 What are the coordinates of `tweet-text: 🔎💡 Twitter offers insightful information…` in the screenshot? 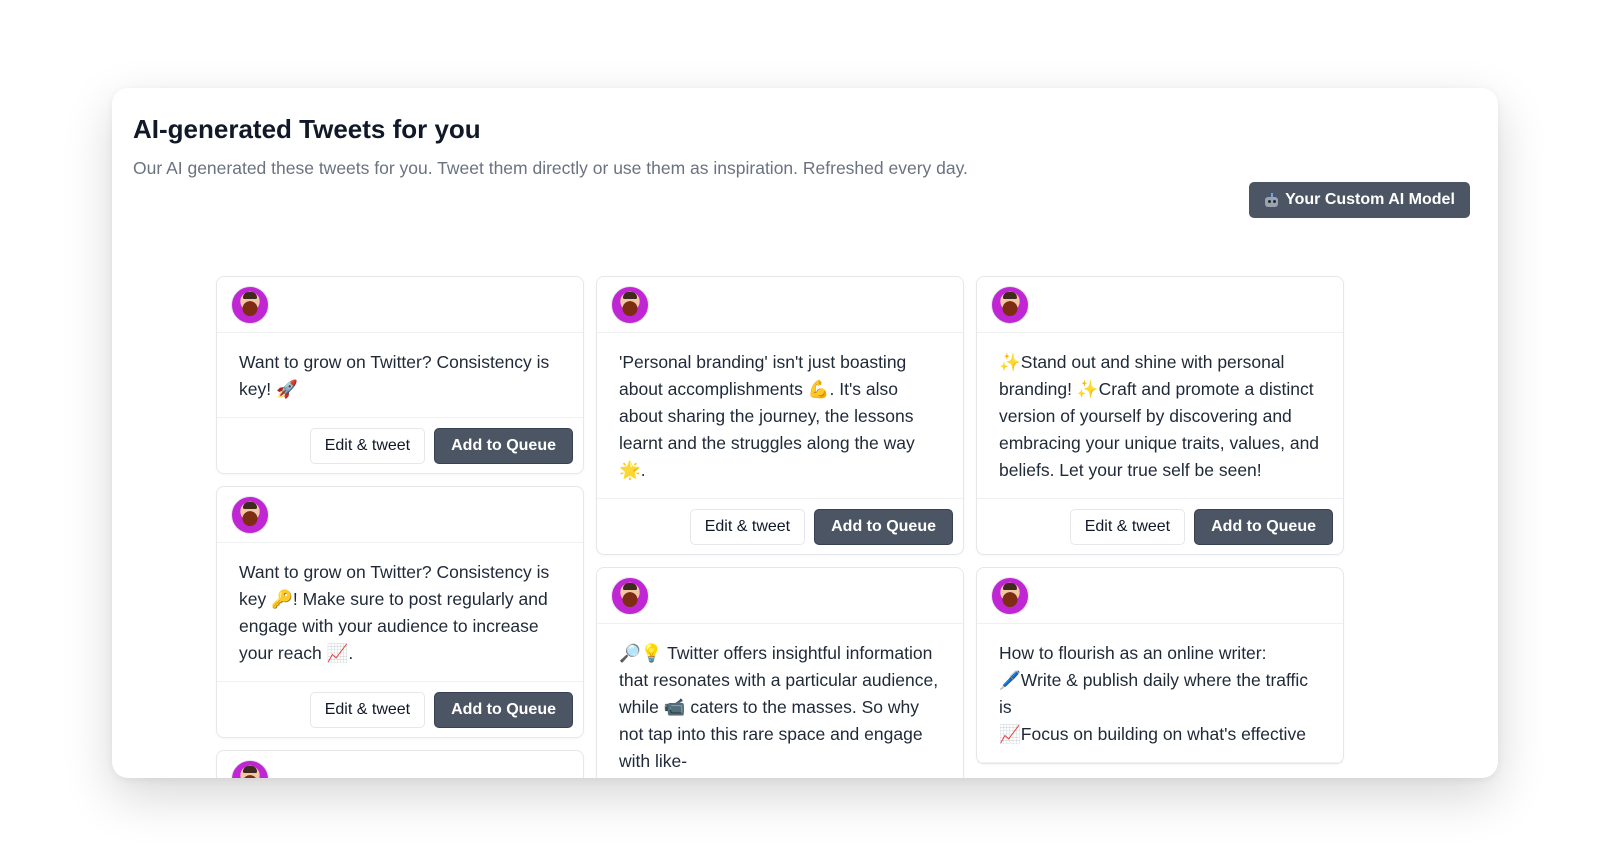 It's located at (780, 701).